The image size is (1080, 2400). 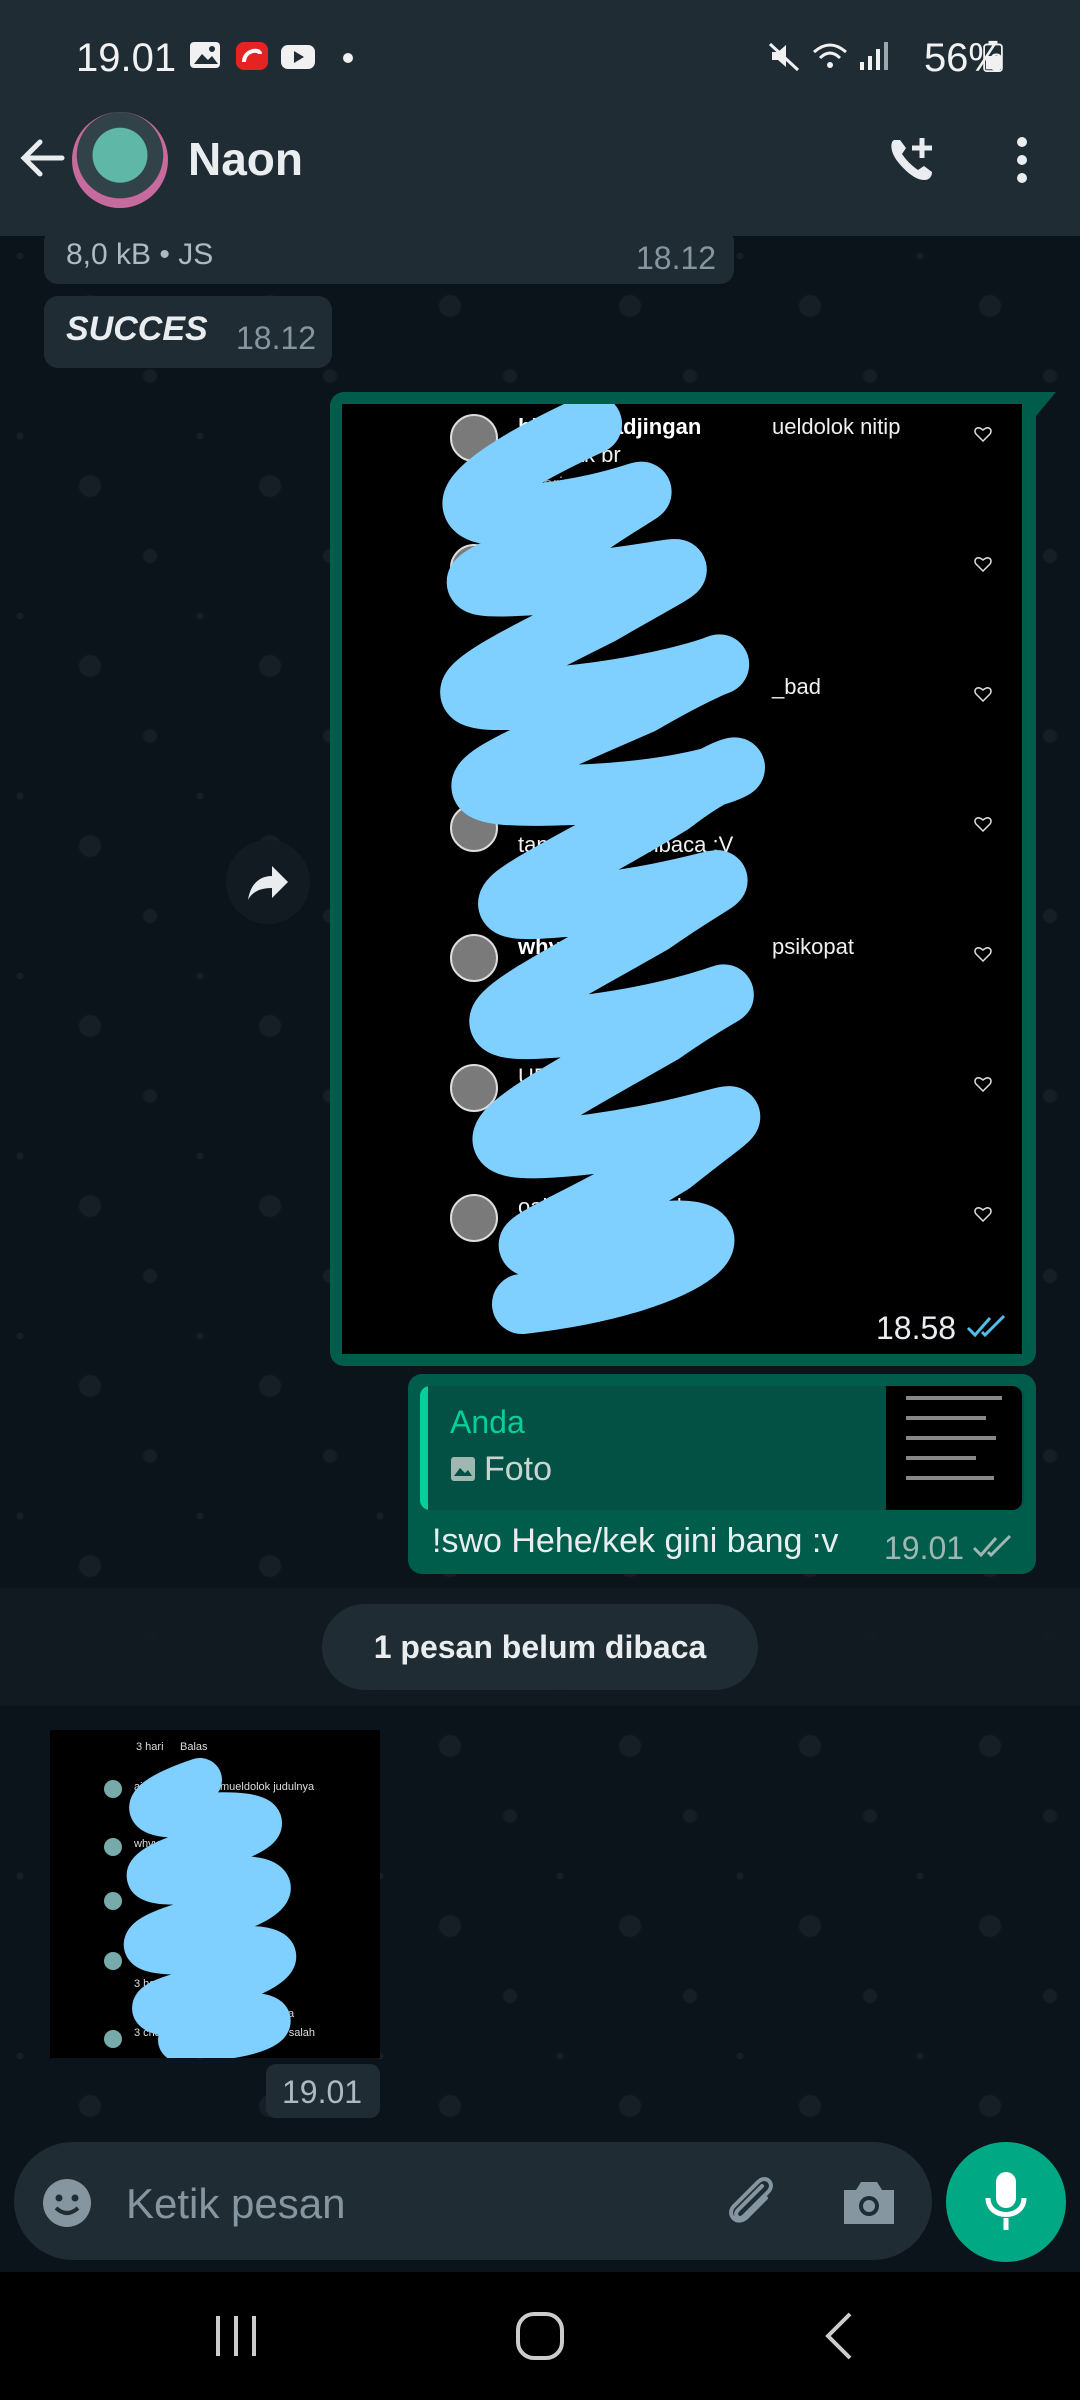 I want to click on message-input: Ketik pesan, so click(x=235, y=2204).